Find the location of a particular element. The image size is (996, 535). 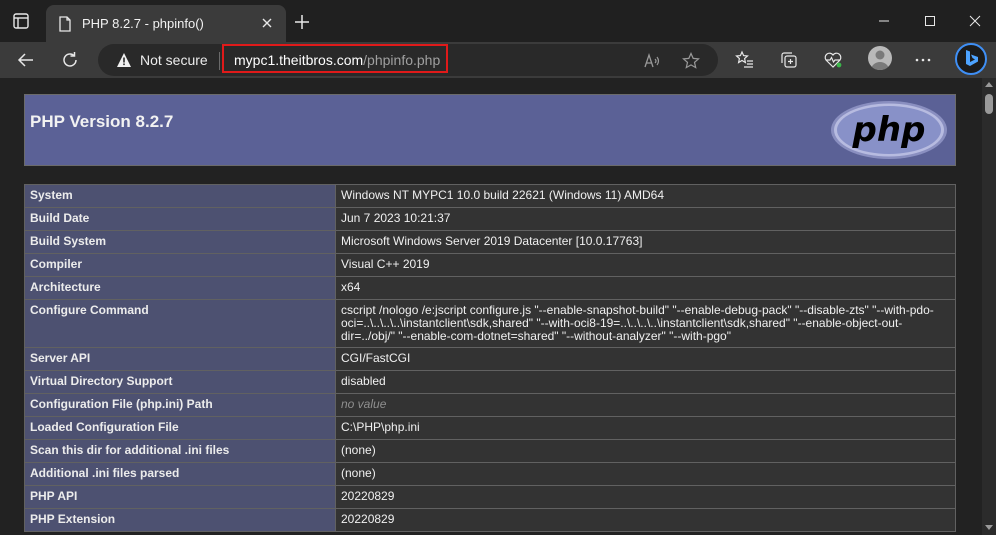

tab-phpinfo: PHP 8.2.7 - phpinfo() is located at coordinates (166, 23).